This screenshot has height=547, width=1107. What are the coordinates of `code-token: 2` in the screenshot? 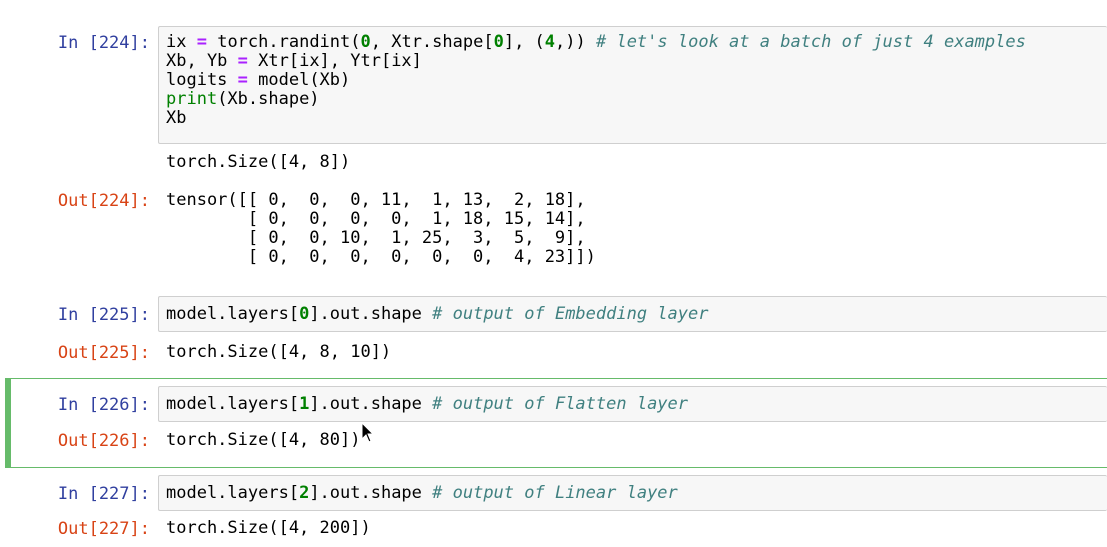 It's located at (304, 493).